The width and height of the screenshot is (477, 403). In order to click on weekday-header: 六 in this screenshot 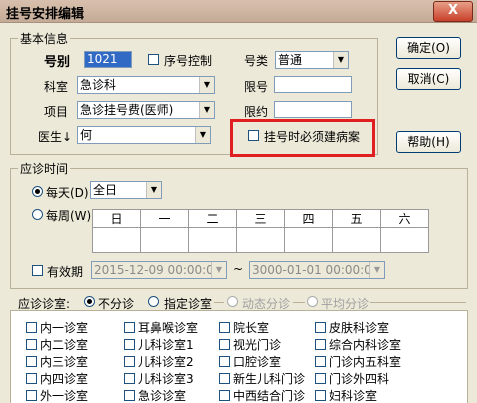, I will do `click(404, 218)`.